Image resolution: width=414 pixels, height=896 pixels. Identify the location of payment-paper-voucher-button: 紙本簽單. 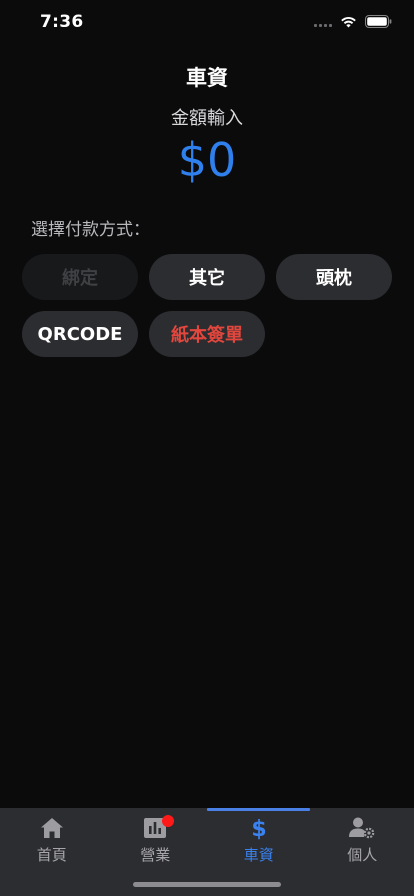
(207, 334).